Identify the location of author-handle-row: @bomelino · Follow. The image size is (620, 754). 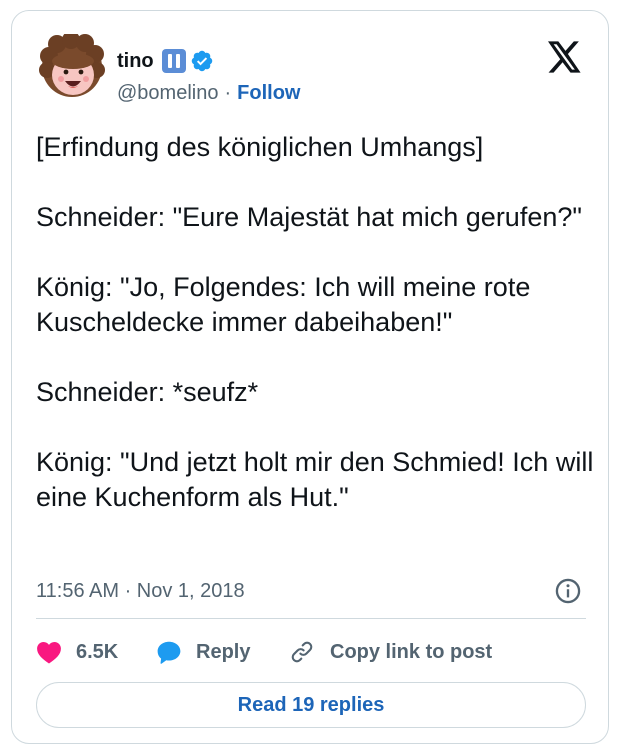
(208, 93).